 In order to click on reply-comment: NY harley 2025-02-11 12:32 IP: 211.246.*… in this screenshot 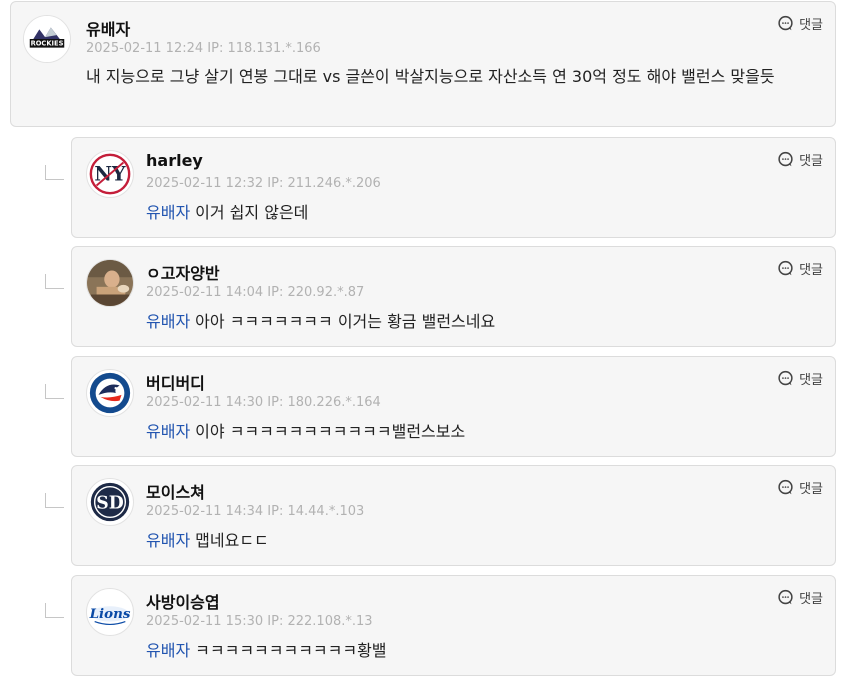, I will do `click(453, 187)`.